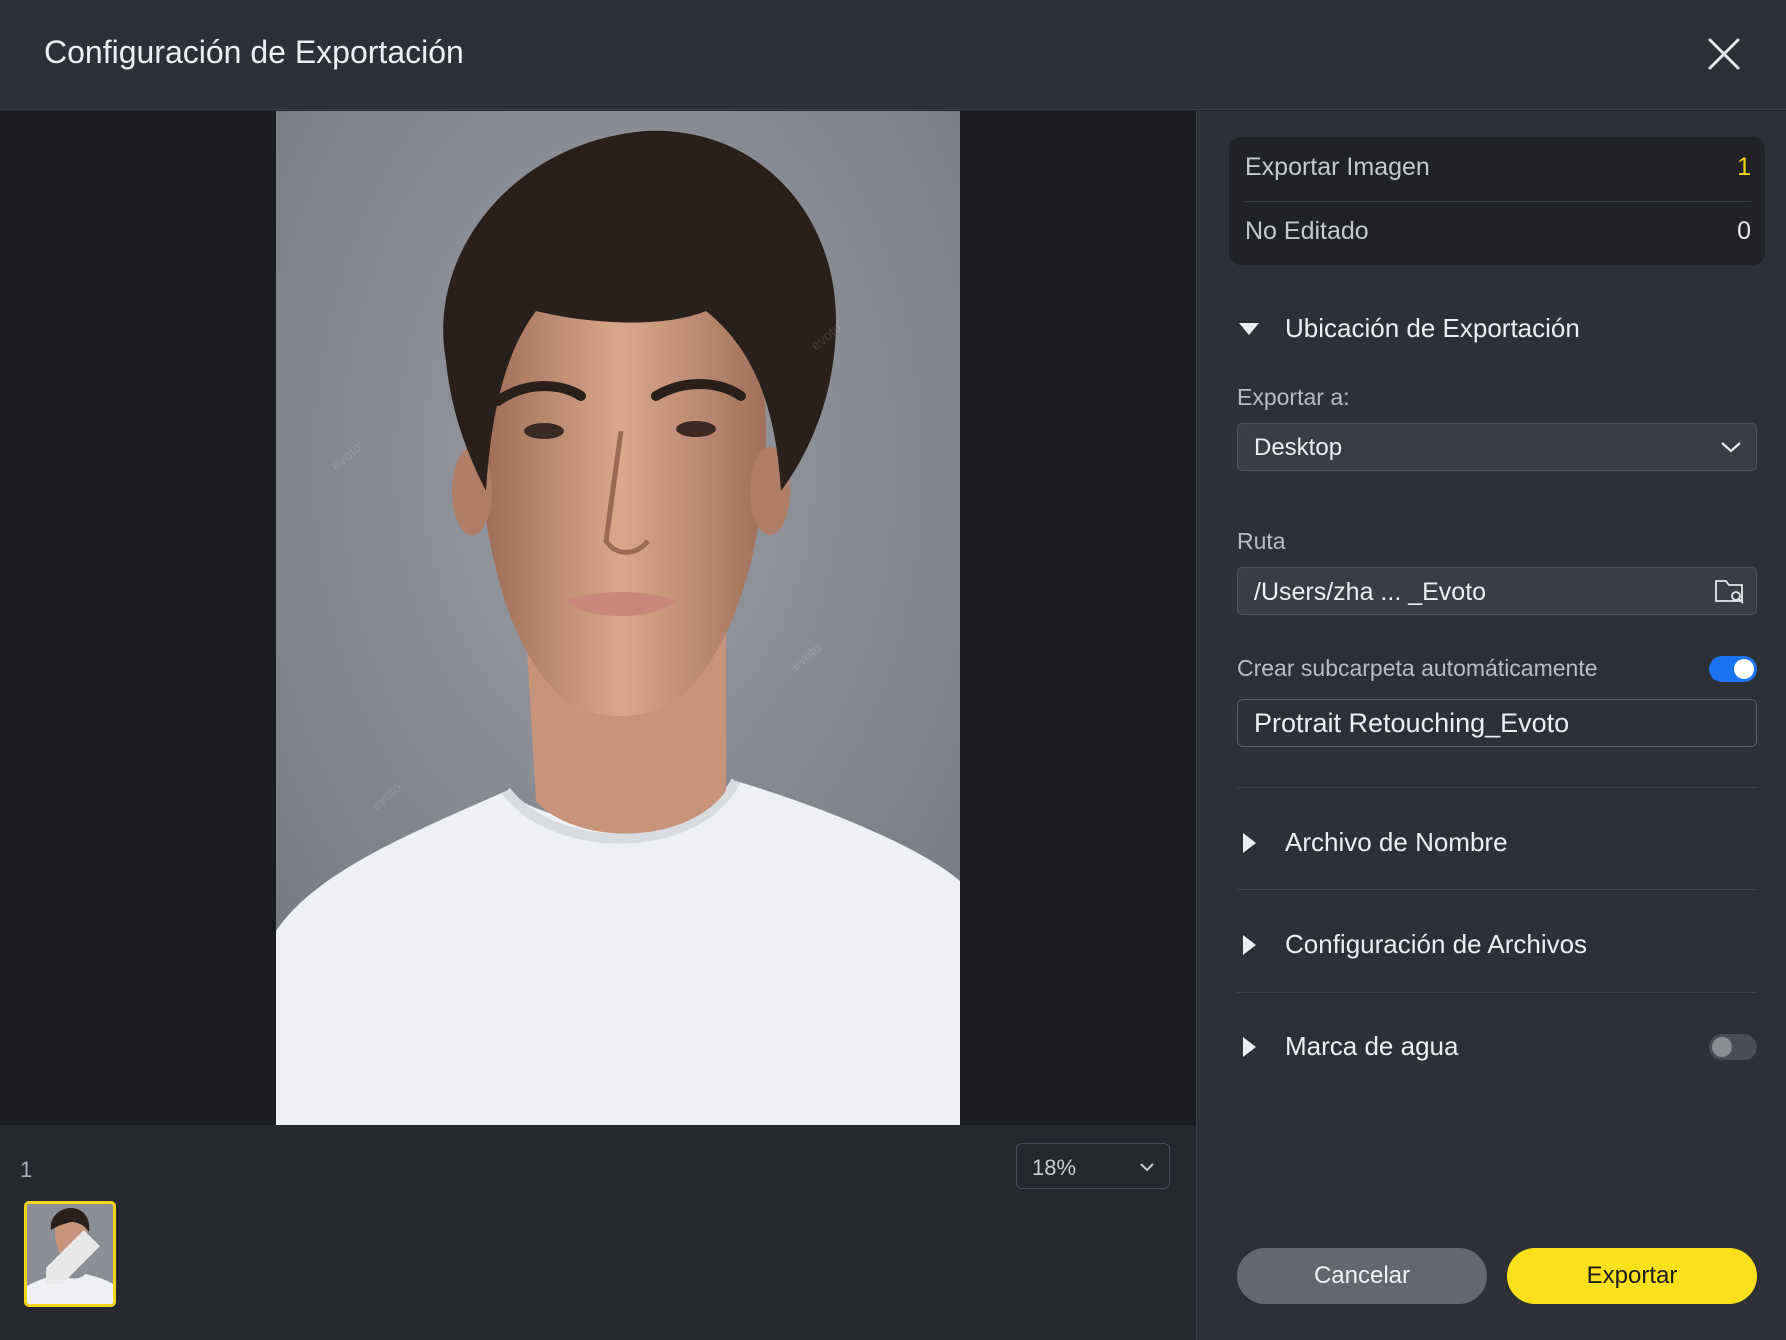 This screenshot has width=1786, height=1340. I want to click on section-watermark-title: Marca de agua, so click(1372, 1046).